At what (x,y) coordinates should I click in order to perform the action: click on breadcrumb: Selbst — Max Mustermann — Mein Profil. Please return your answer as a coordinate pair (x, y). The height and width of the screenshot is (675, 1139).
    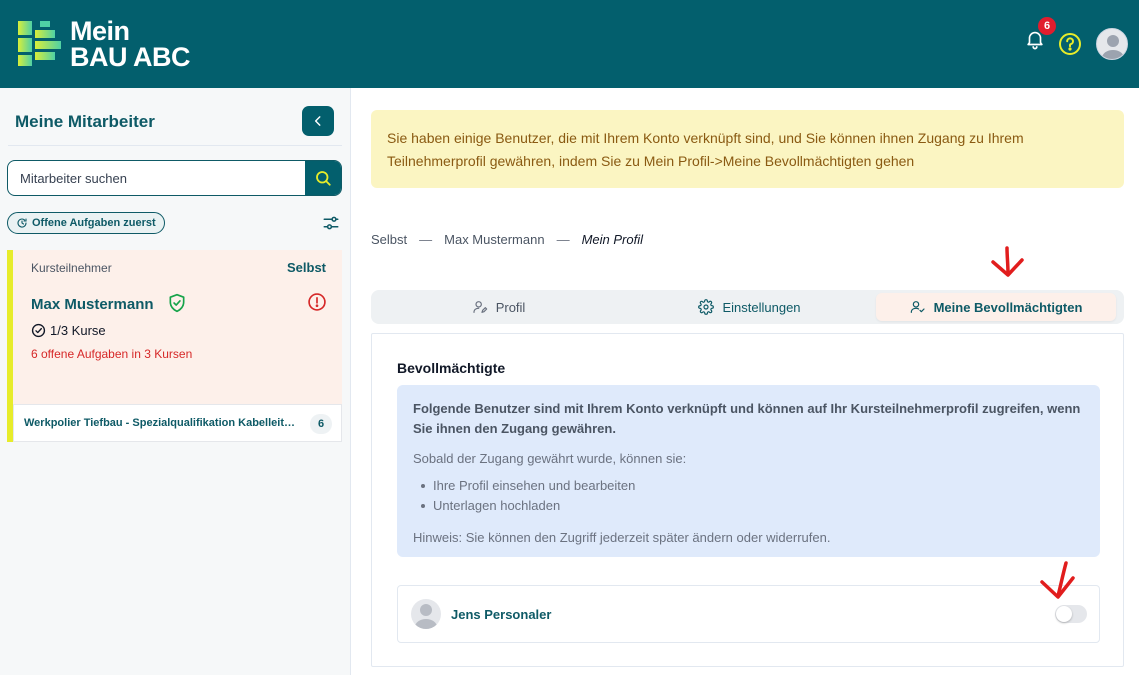
    Looking at the image, I should click on (507, 239).